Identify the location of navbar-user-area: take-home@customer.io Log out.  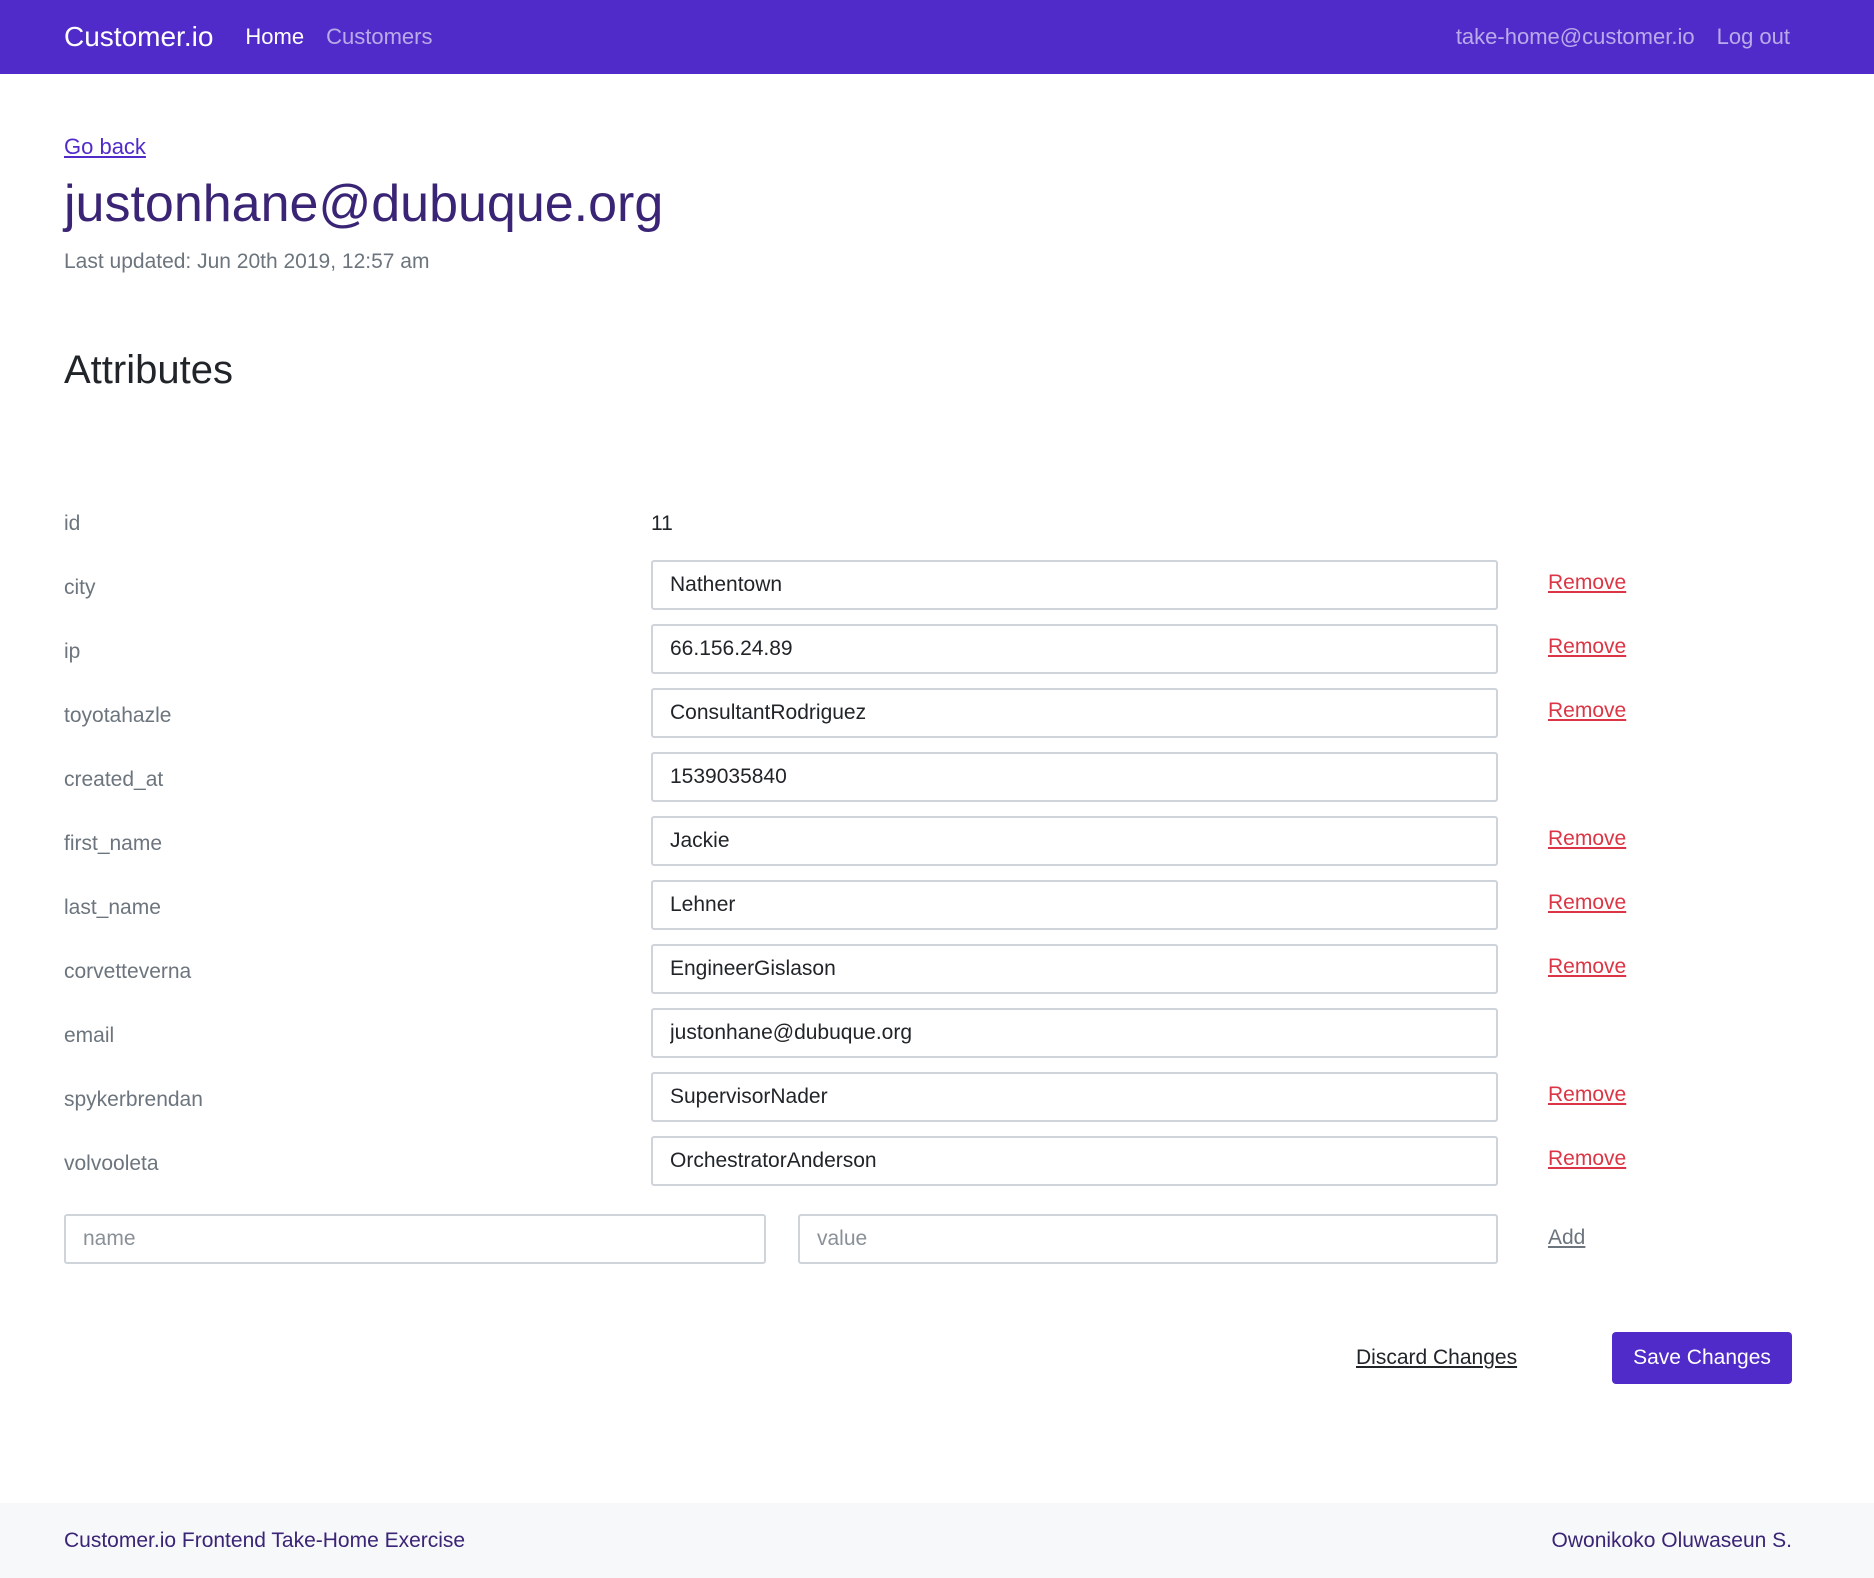
(1622, 37).